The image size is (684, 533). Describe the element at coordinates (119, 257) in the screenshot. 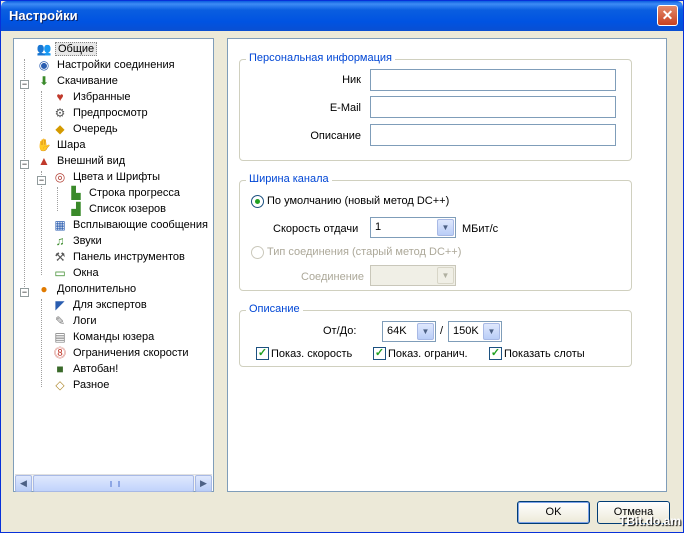

I see `tree-item-toolbar: ⚒ Панель инструментов` at that location.